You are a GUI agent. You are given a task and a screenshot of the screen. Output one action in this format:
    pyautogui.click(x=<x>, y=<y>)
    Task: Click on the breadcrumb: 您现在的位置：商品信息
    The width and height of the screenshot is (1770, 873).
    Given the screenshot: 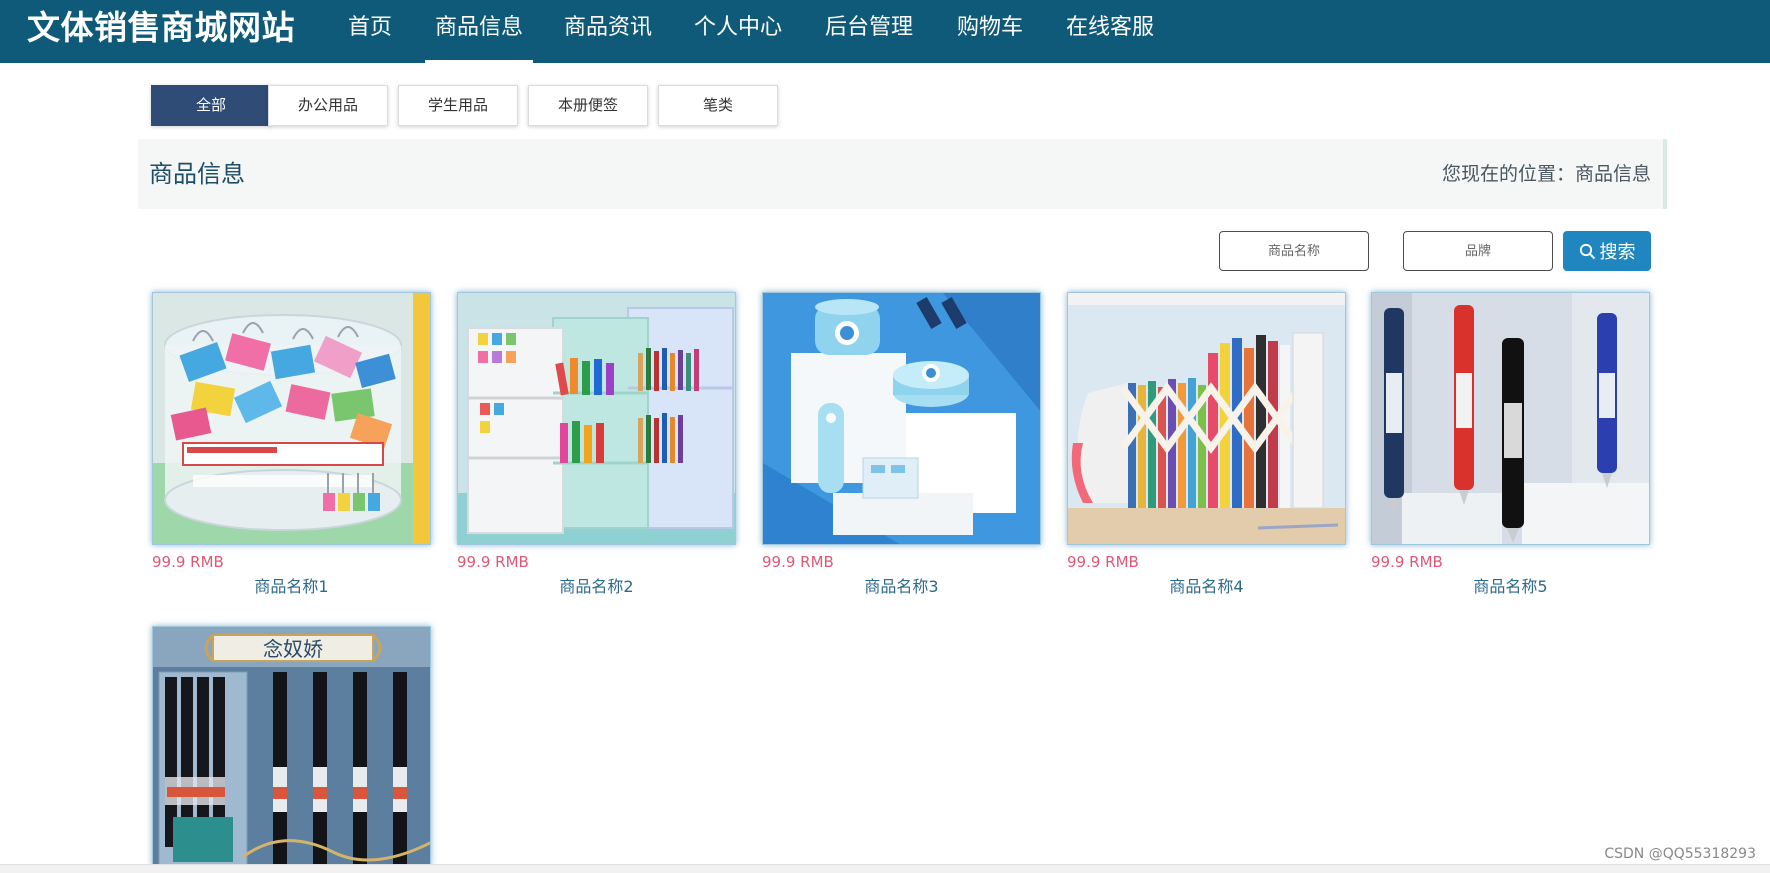 What is the action you would take?
    pyautogui.click(x=1546, y=174)
    